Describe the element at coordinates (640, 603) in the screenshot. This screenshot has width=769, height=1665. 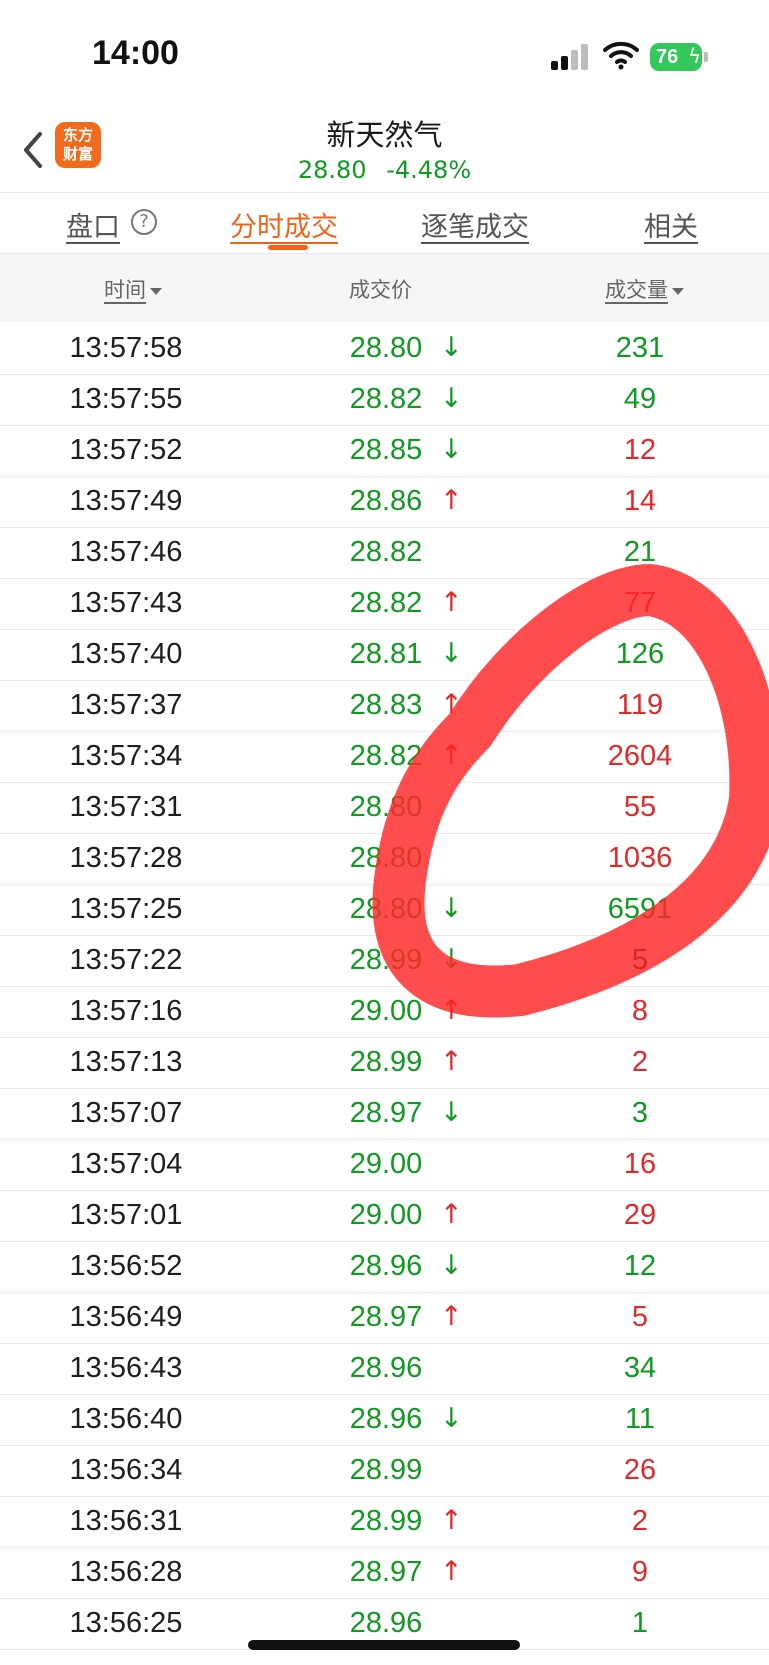
I see `trade-volume: 77` at that location.